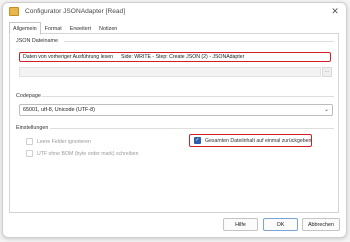 The width and height of the screenshot is (350, 242). What do you see at coordinates (14, 11) in the screenshot?
I see `folder-icon` at bounding box center [14, 11].